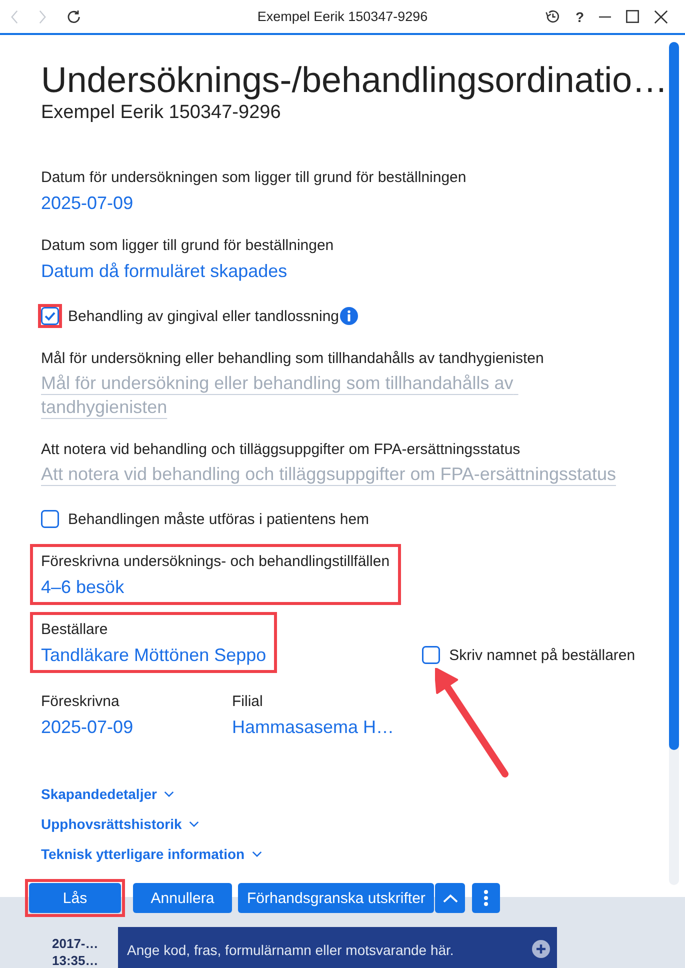 Image resolution: width=685 pixels, height=968 pixels. What do you see at coordinates (337, 947) in the screenshot?
I see `command-field: Ange kod, fras, formulärnamn eller motsvarande här.` at bounding box center [337, 947].